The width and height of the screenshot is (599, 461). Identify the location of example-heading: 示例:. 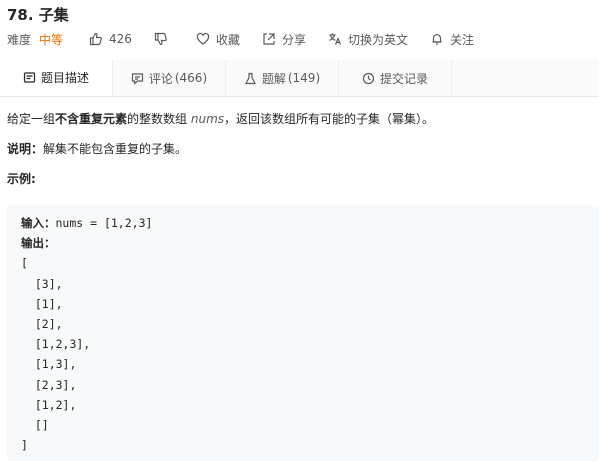
(299, 179).